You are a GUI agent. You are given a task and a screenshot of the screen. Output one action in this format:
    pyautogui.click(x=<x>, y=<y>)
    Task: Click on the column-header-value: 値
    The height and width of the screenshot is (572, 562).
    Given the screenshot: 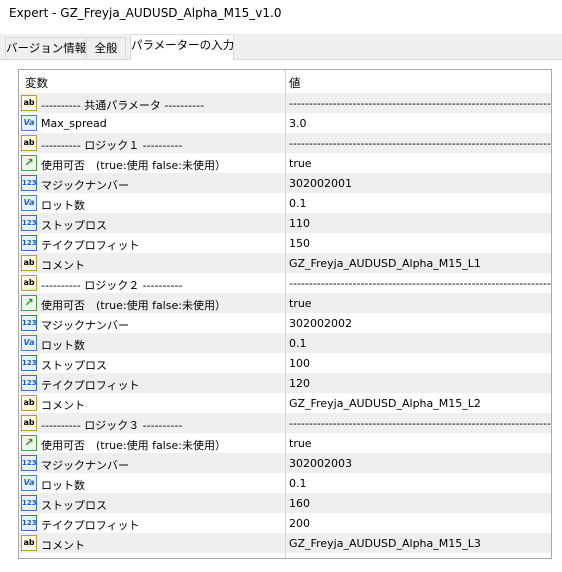 What is the action you would take?
    pyautogui.click(x=295, y=83)
    